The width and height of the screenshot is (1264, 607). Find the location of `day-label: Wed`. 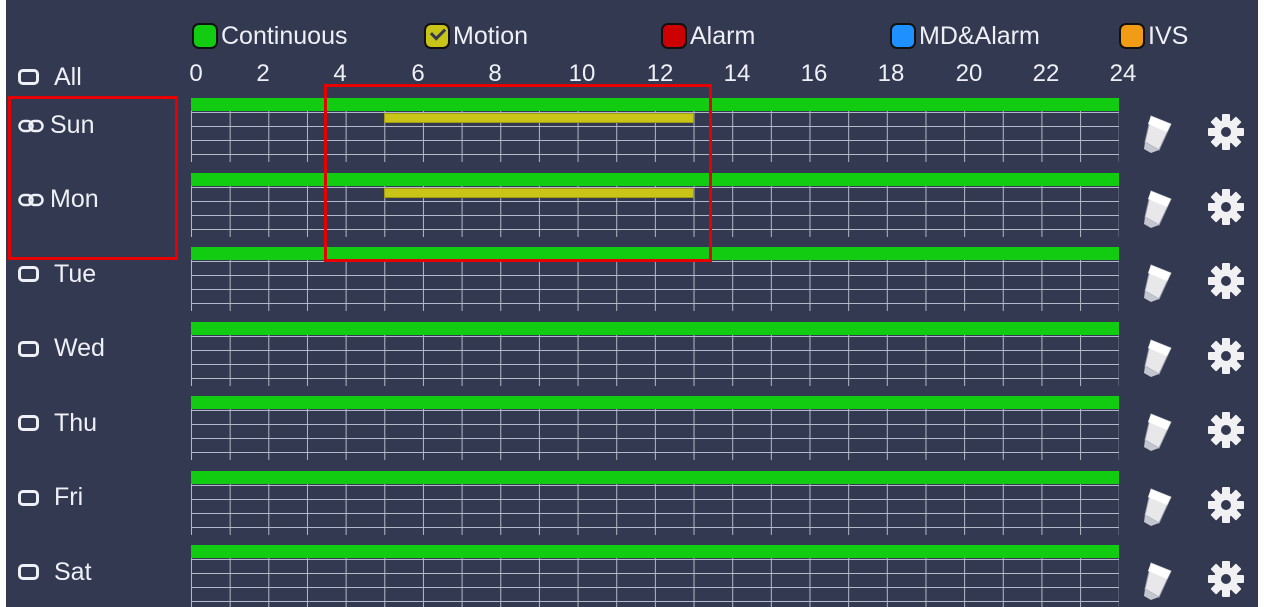

day-label: Wed is located at coordinates (79, 348).